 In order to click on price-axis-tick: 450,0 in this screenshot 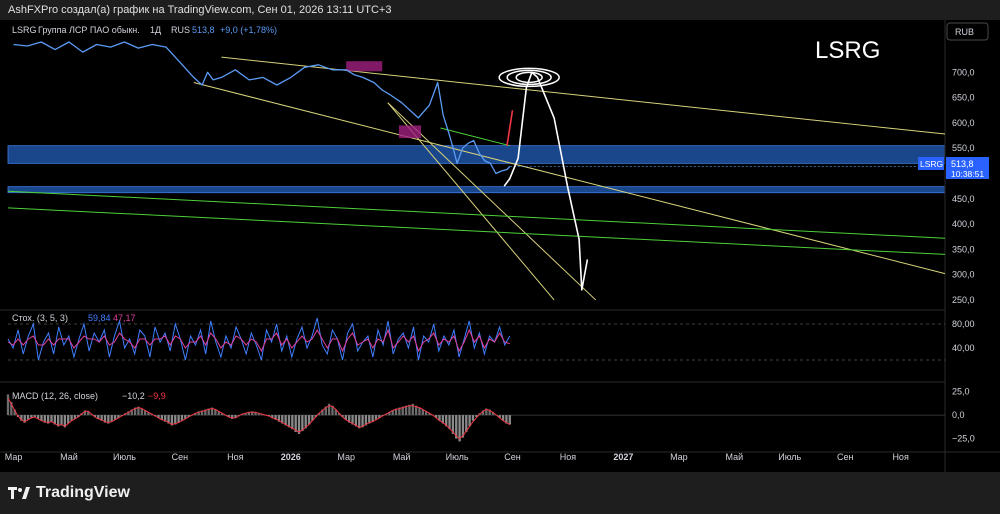, I will do `click(963, 199)`.